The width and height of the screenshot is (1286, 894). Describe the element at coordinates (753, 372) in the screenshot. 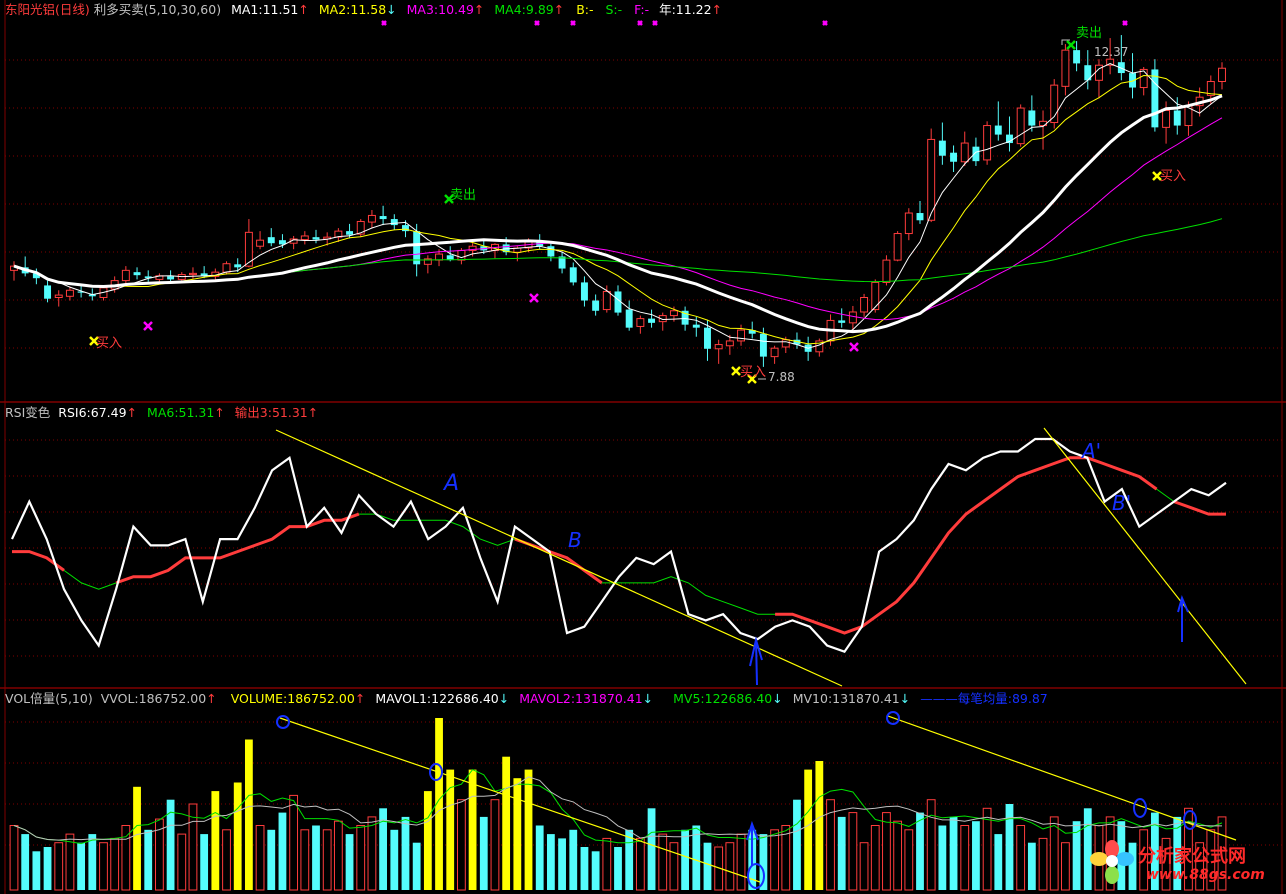

I see `buy-label-2: 买入` at that location.